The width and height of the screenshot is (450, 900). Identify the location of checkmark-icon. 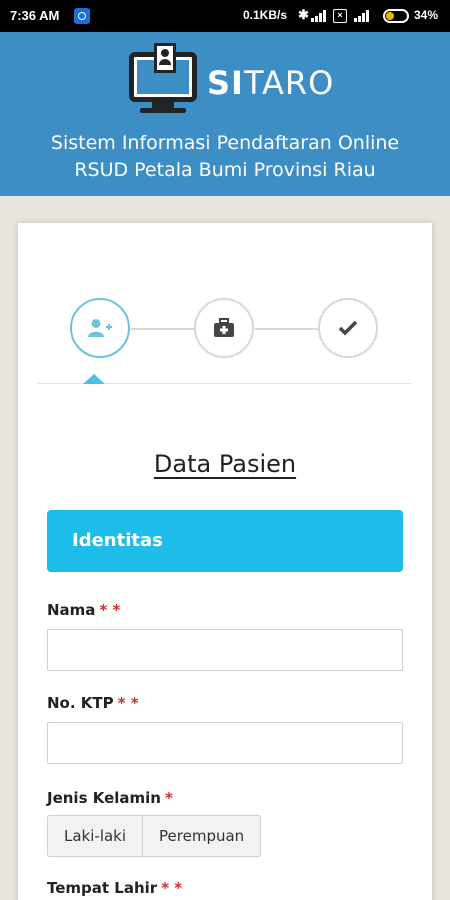
(348, 328).